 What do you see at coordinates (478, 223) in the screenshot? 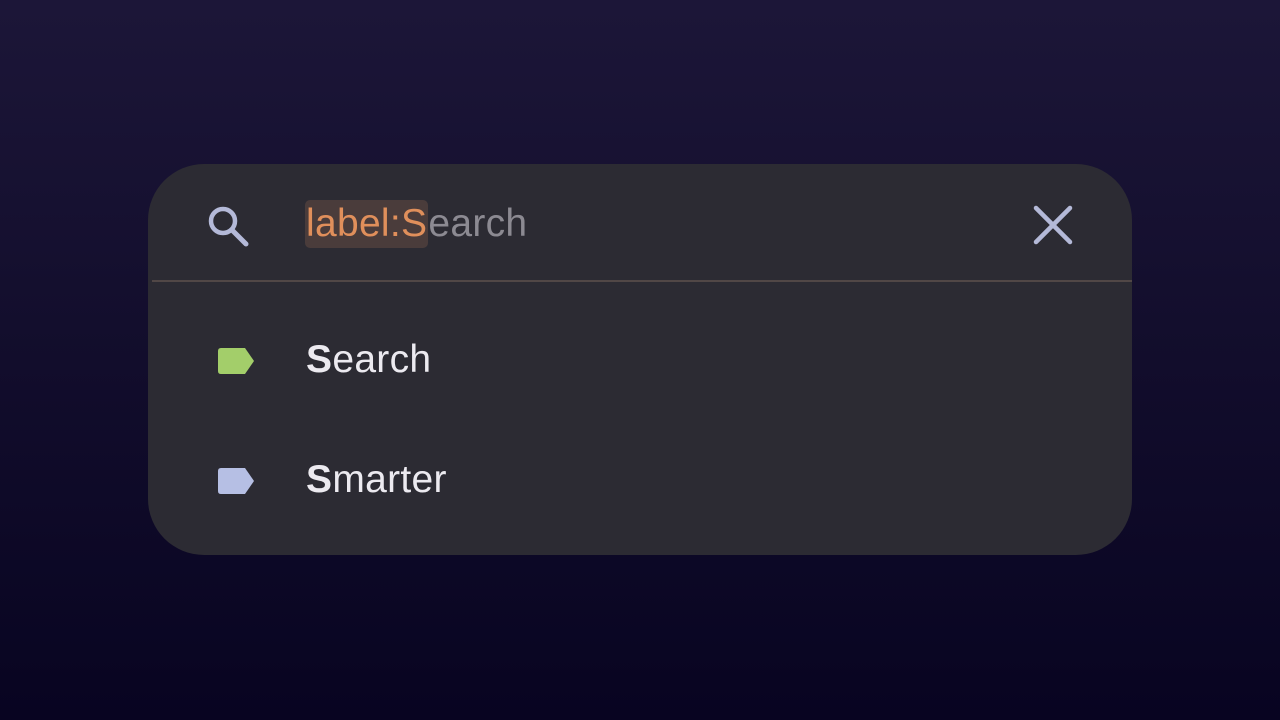
I see `query-autocomplete-text: earch` at bounding box center [478, 223].